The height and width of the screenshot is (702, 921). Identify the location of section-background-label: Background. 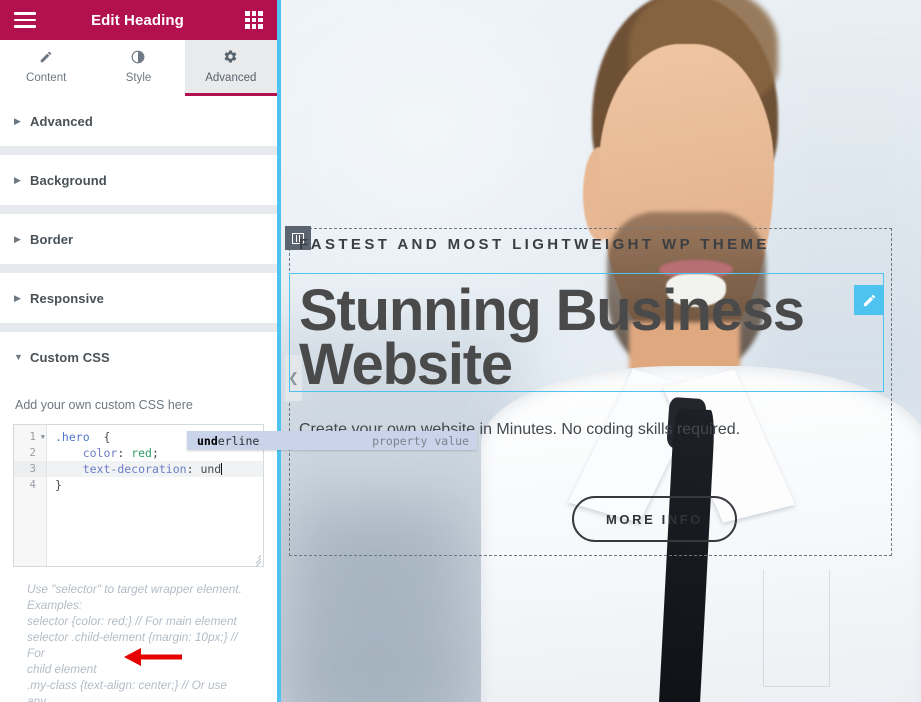
(68, 180).